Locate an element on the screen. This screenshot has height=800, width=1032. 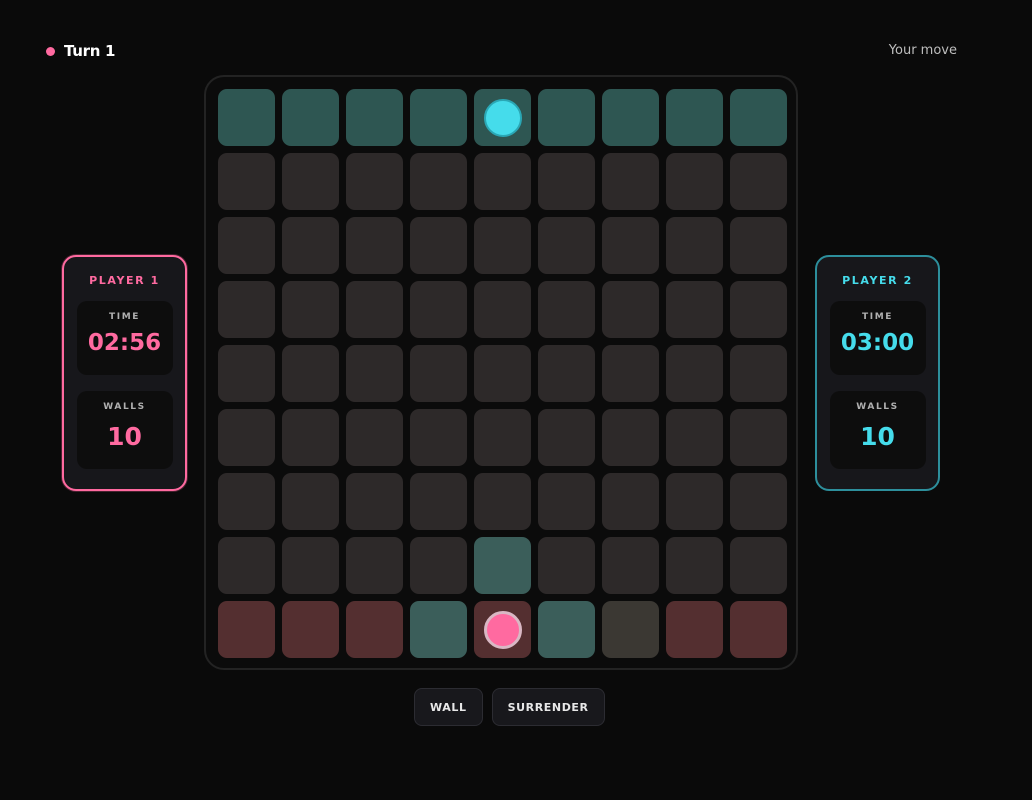
player-2-time: 03:00 is located at coordinates (877, 343).